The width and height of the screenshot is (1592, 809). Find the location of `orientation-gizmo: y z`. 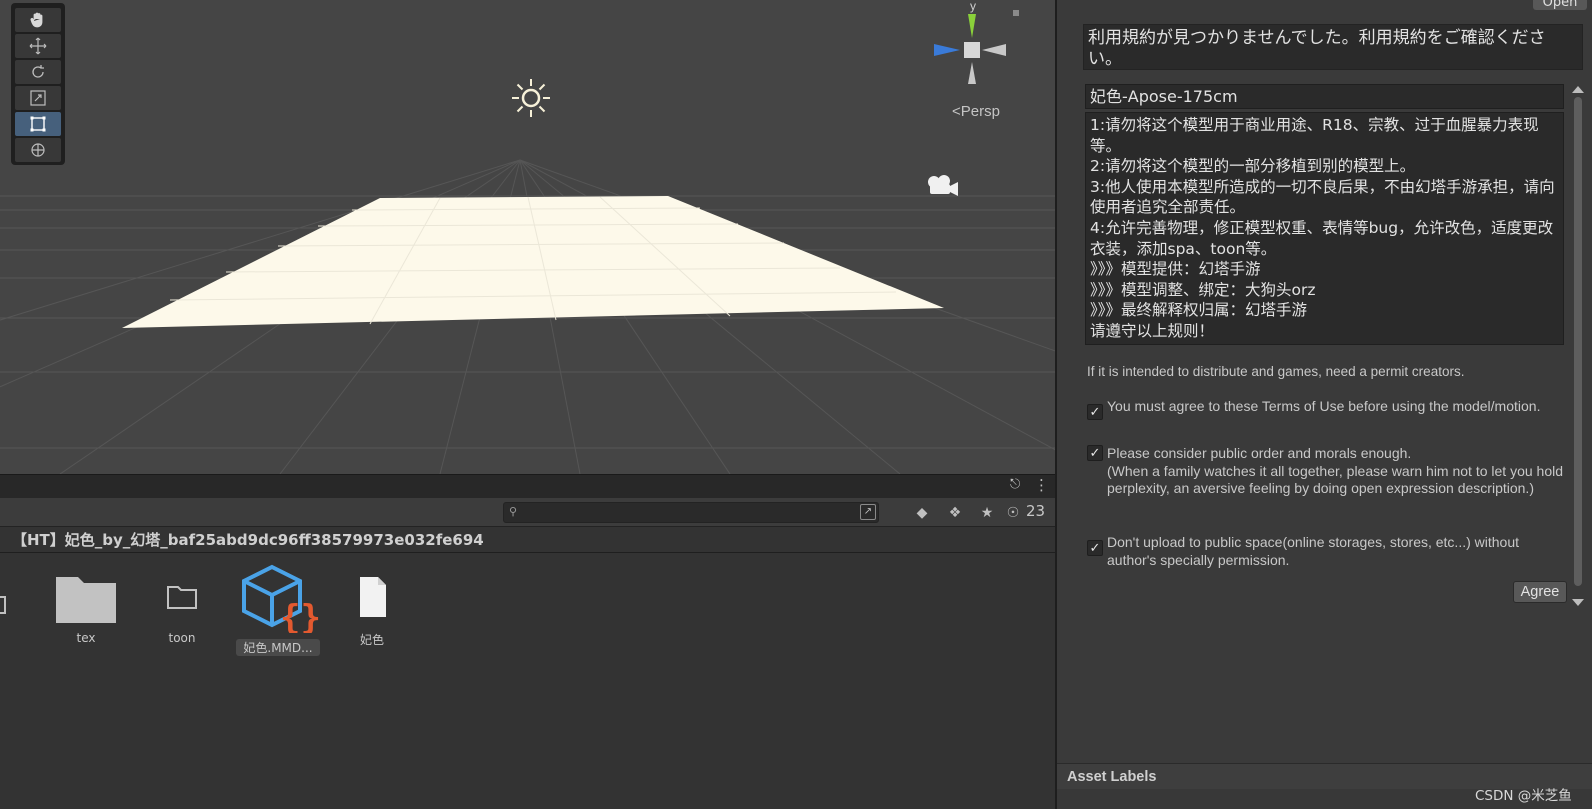

orientation-gizmo: y z is located at coordinates (980, 47).